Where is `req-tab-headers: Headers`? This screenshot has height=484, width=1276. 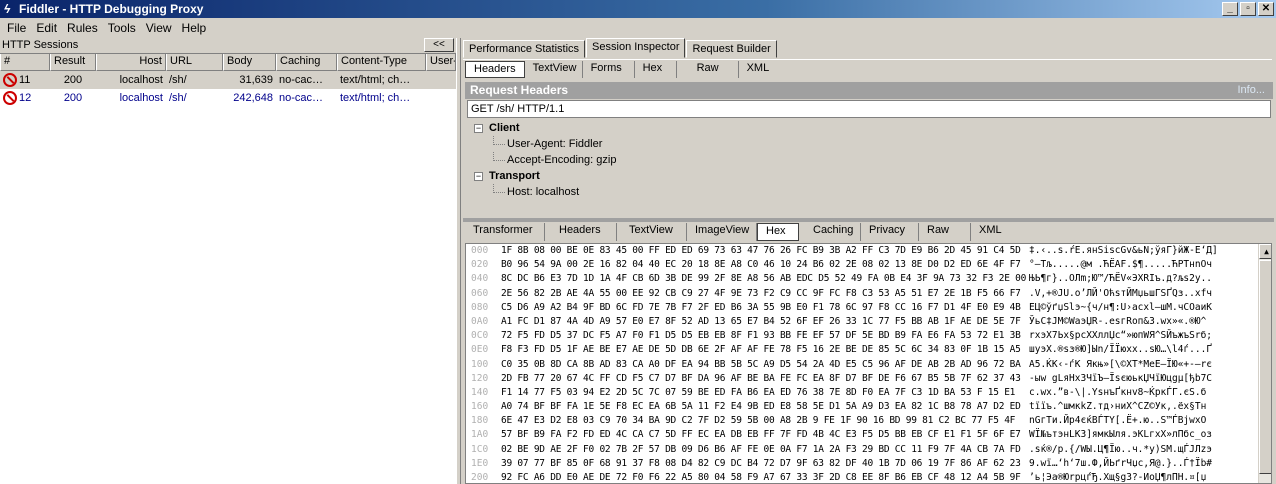
req-tab-headers: Headers is located at coordinates (495, 69).